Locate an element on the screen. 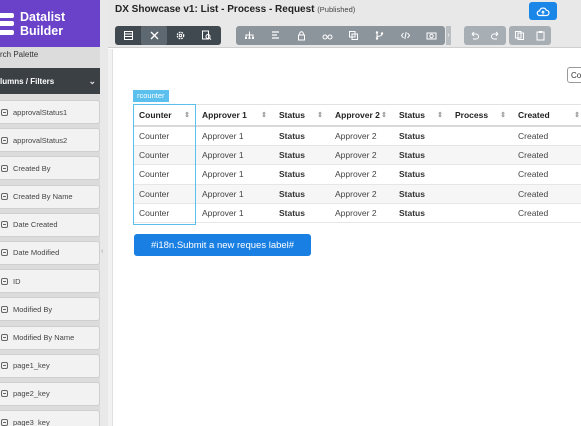 The image size is (581, 426). code-button is located at coordinates (405, 35).